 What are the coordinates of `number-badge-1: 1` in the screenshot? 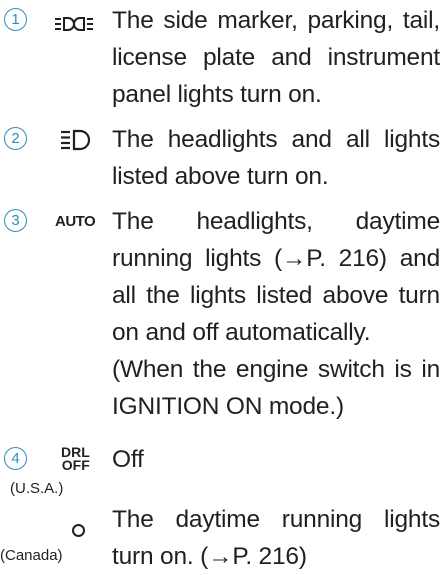 It's located at (15, 19).